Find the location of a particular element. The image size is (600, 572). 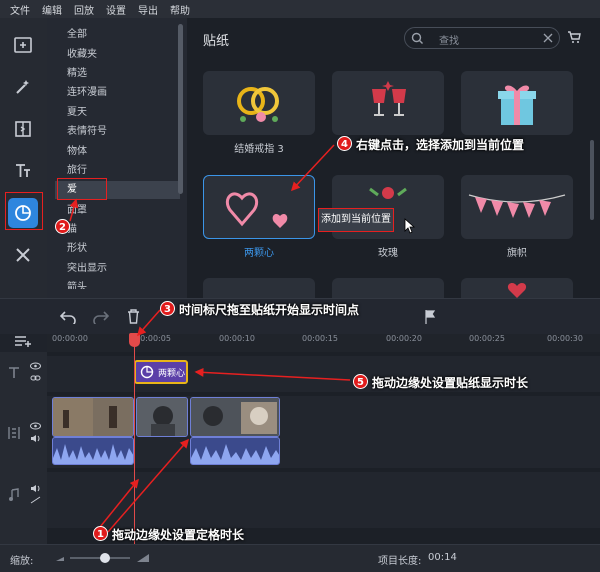

annotation-number-1: 1 is located at coordinates (100, 533).